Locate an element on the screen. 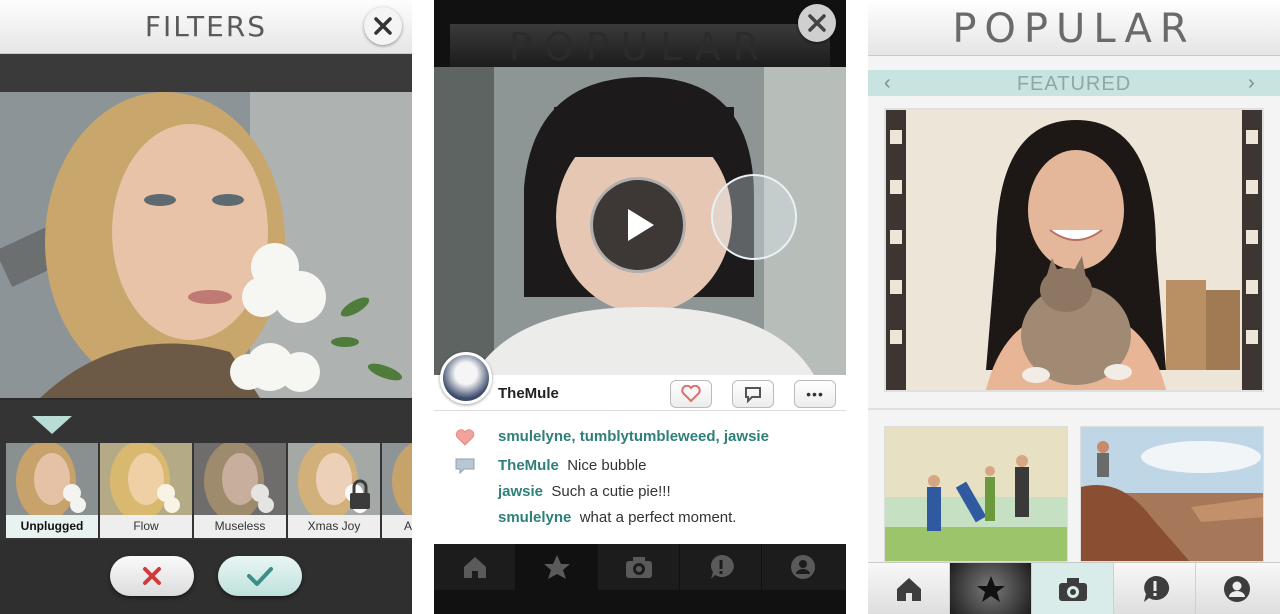 The height and width of the screenshot is (614, 1280). more-button: ••• is located at coordinates (815, 394).